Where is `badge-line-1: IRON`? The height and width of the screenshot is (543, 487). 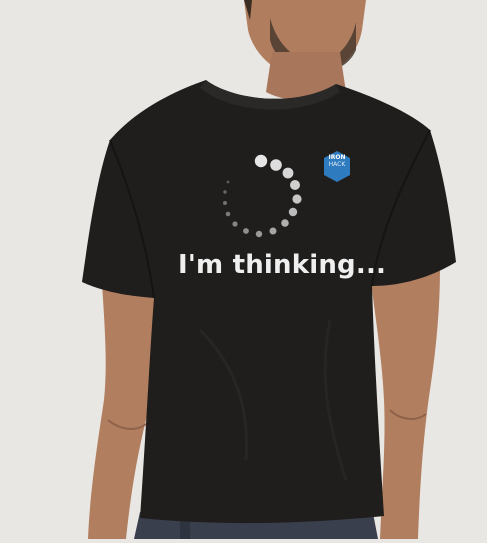 badge-line-1: IRON is located at coordinates (337, 157).